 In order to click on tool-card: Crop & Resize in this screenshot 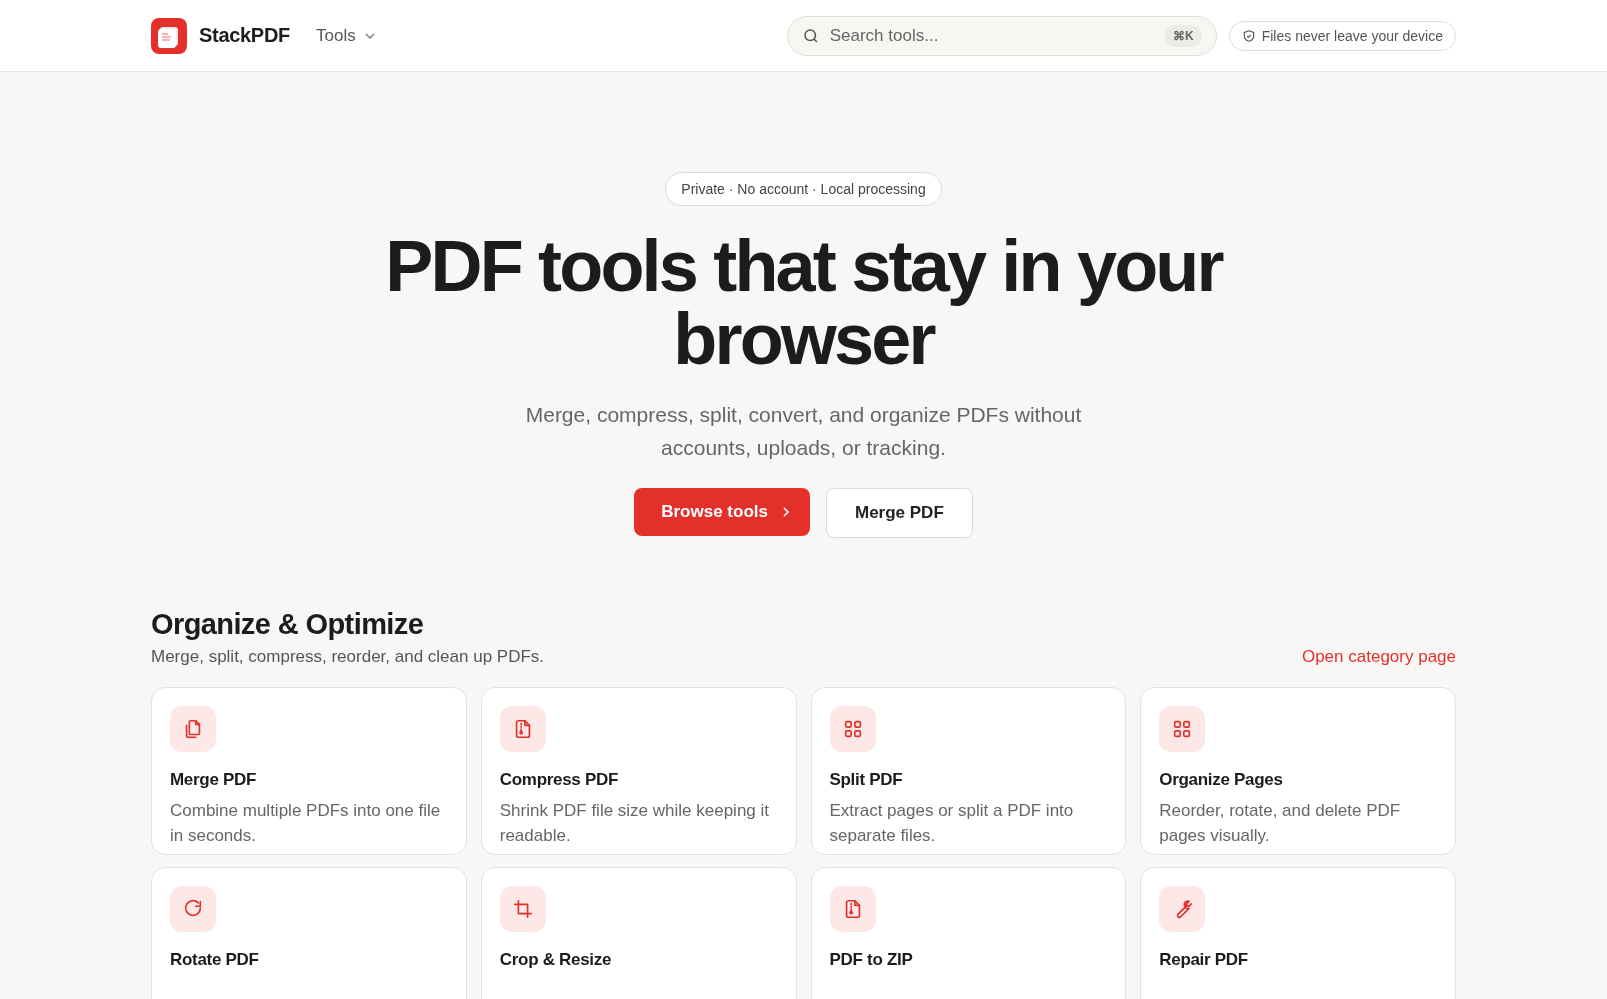, I will do `click(638, 933)`.